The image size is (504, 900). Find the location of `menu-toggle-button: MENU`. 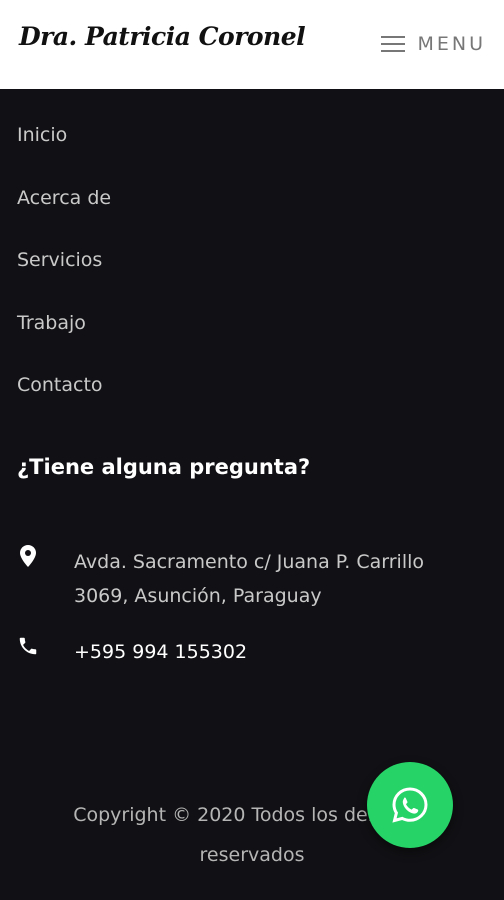

menu-toggle-button: MENU is located at coordinates (433, 44).